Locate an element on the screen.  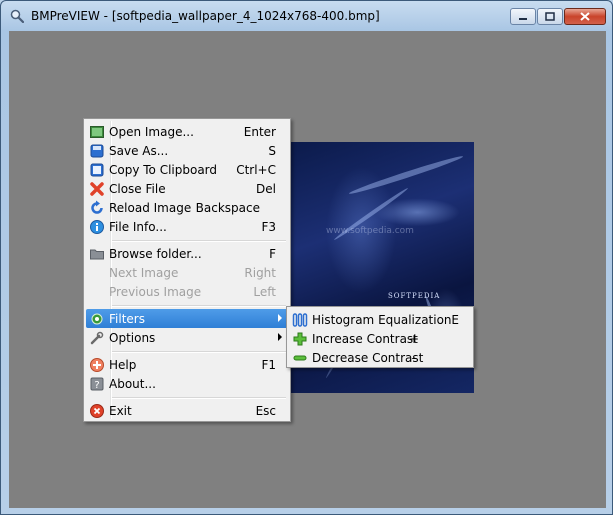
image-icon is located at coordinates (97, 132).